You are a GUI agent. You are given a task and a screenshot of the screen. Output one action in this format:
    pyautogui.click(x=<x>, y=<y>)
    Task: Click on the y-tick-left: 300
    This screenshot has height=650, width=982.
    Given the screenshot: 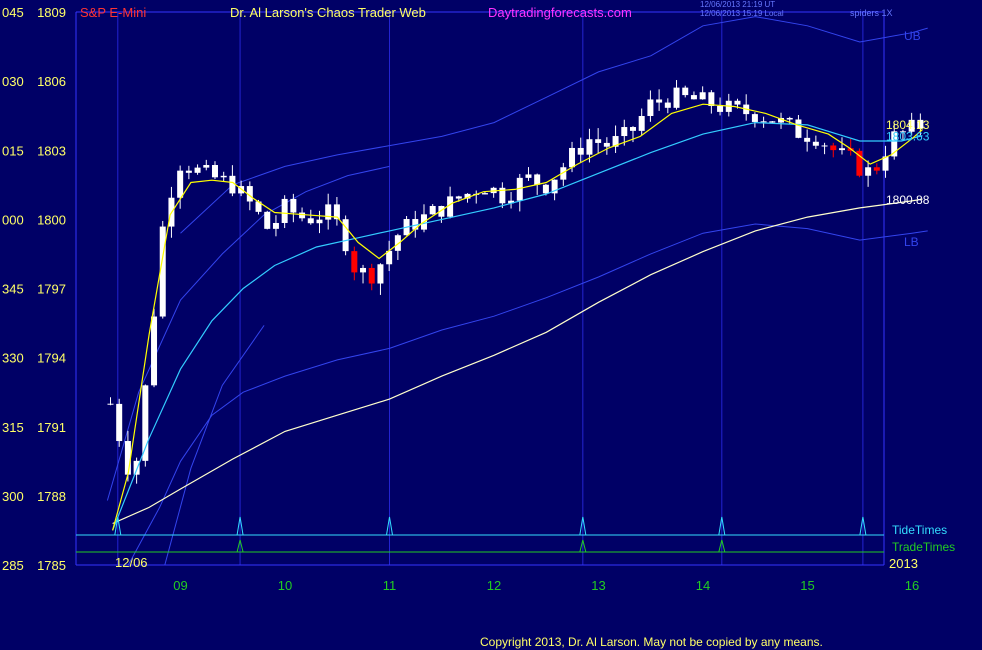 What is the action you would take?
    pyautogui.click(x=13, y=496)
    